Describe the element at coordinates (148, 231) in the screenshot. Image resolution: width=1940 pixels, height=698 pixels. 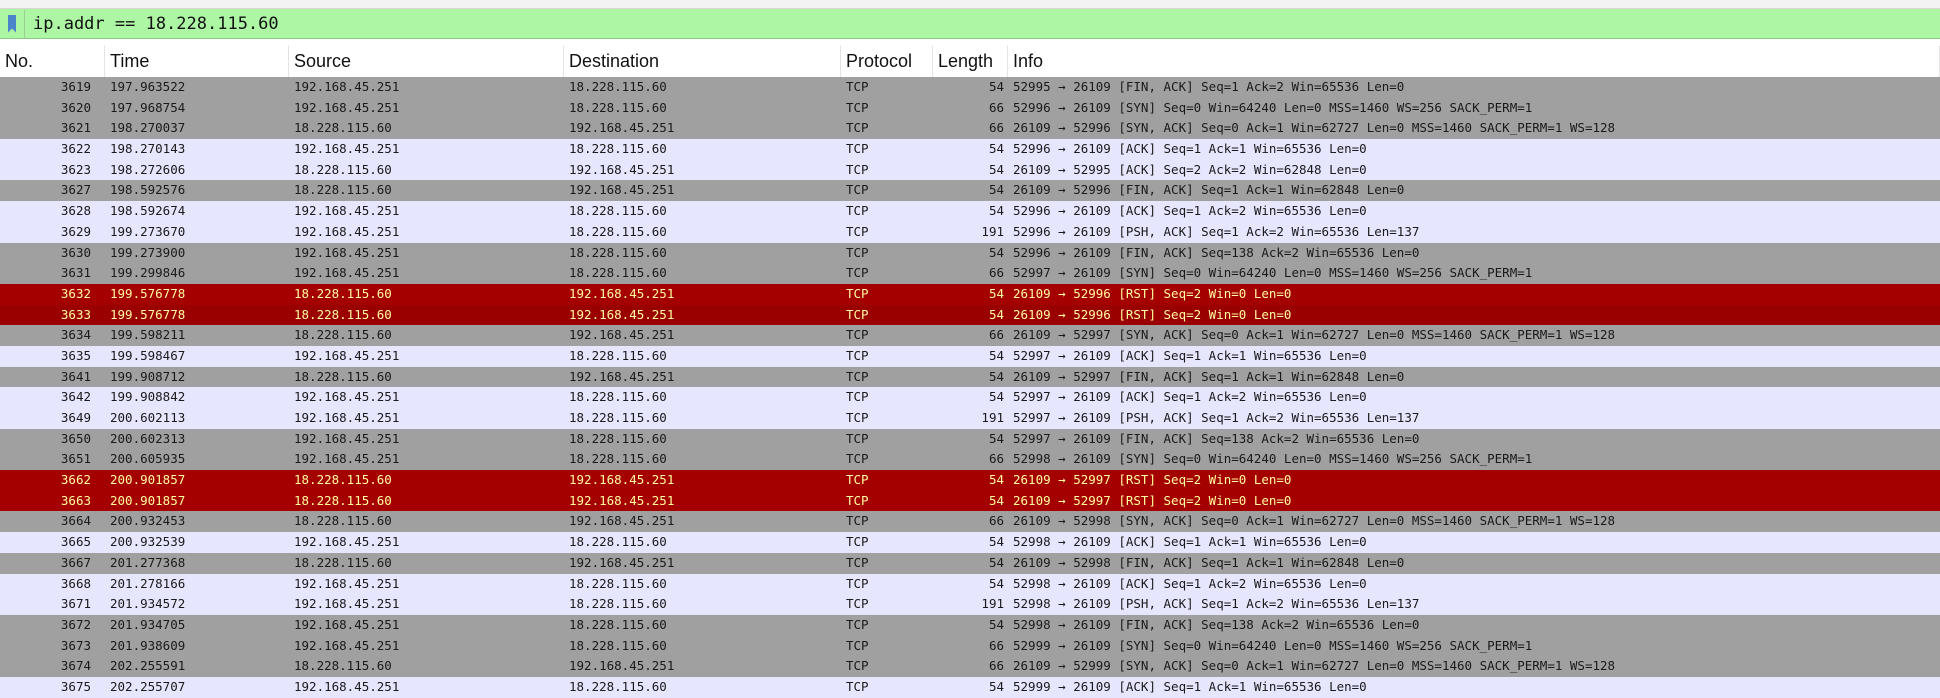
I see `packet-time: 199.273670` at that location.